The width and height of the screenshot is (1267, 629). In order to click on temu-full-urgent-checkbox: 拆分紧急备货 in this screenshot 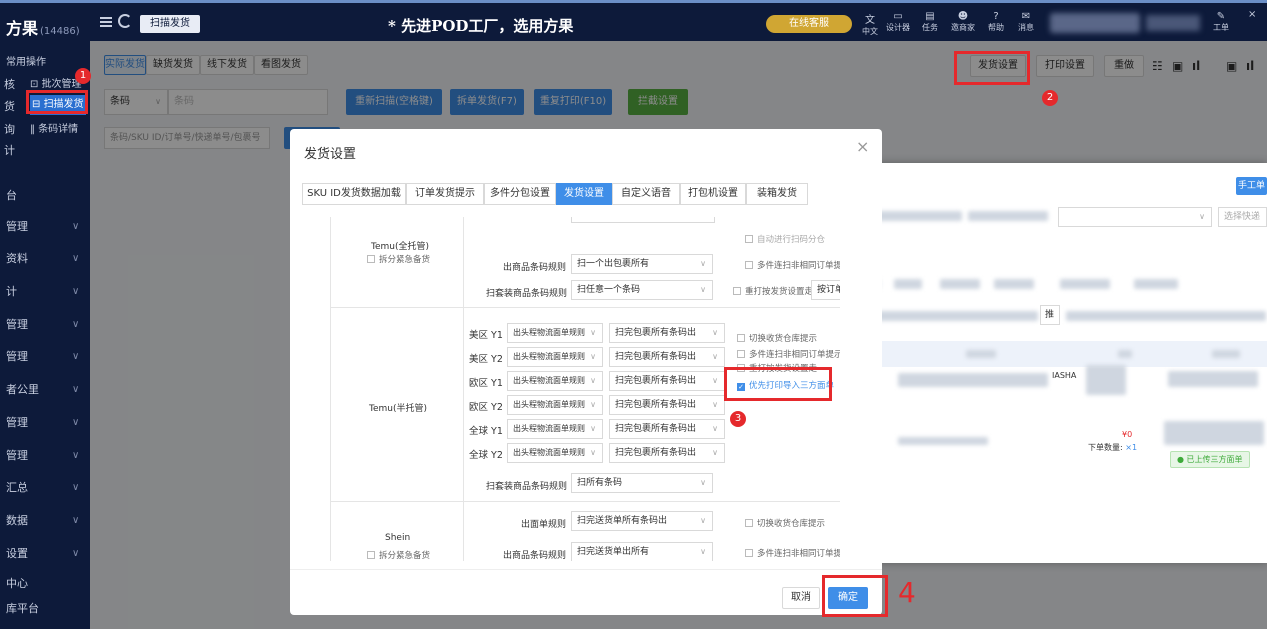, I will do `click(398, 259)`.